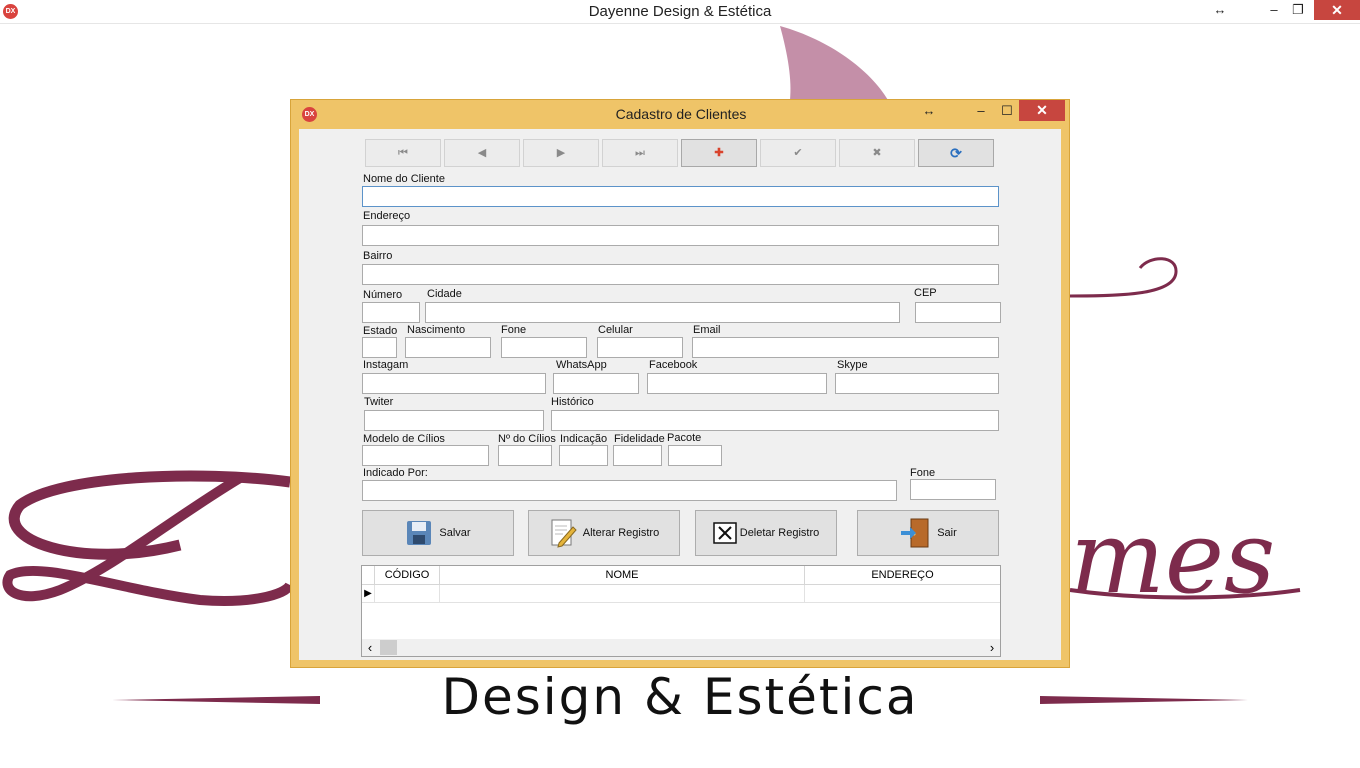 The height and width of the screenshot is (768, 1360). What do you see at coordinates (379, 402) in the screenshot?
I see `twitter-label: Twiter` at bounding box center [379, 402].